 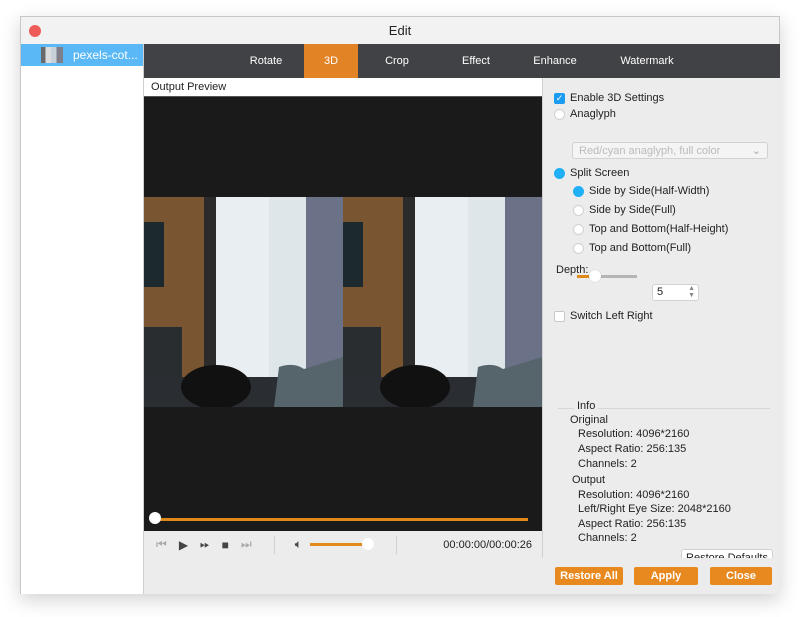 I want to click on restore-all-button: Restore All, so click(x=589, y=576).